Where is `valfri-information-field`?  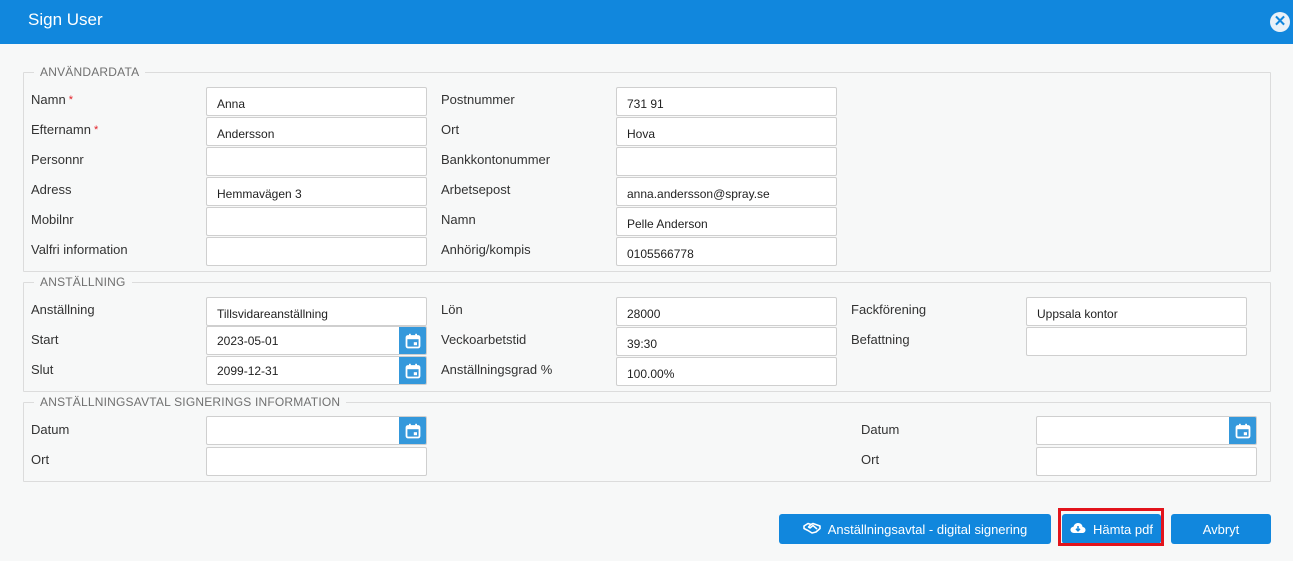 valfri-information-field is located at coordinates (316, 251).